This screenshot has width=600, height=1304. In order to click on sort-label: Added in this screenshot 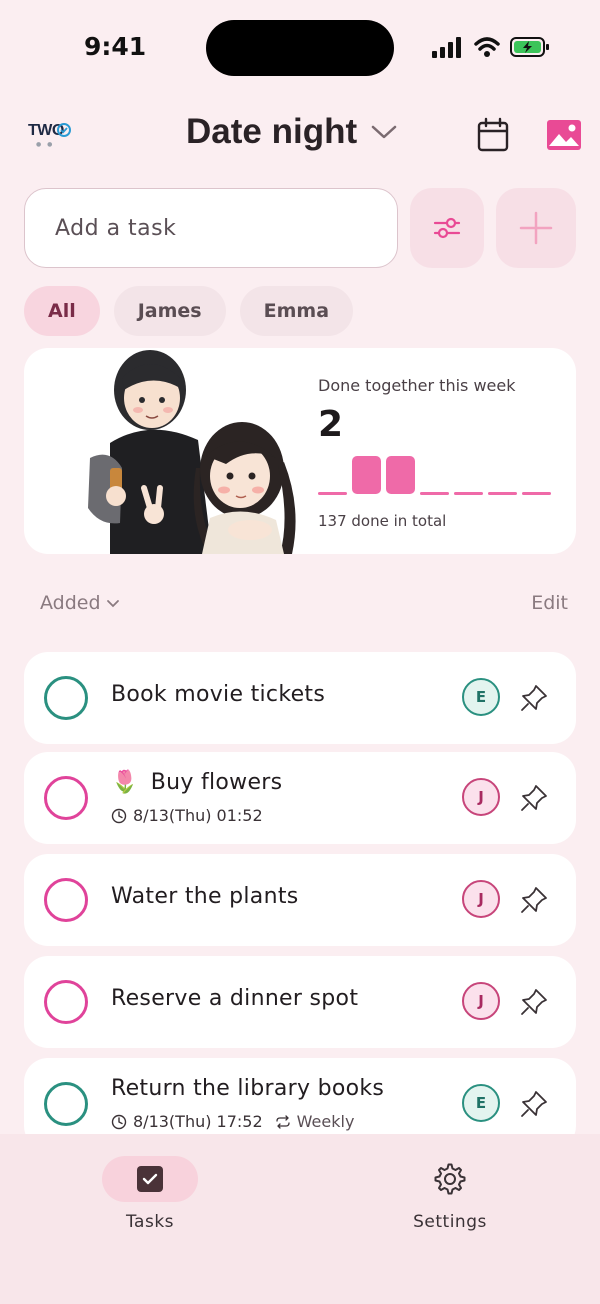, I will do `click(70, 603)`.